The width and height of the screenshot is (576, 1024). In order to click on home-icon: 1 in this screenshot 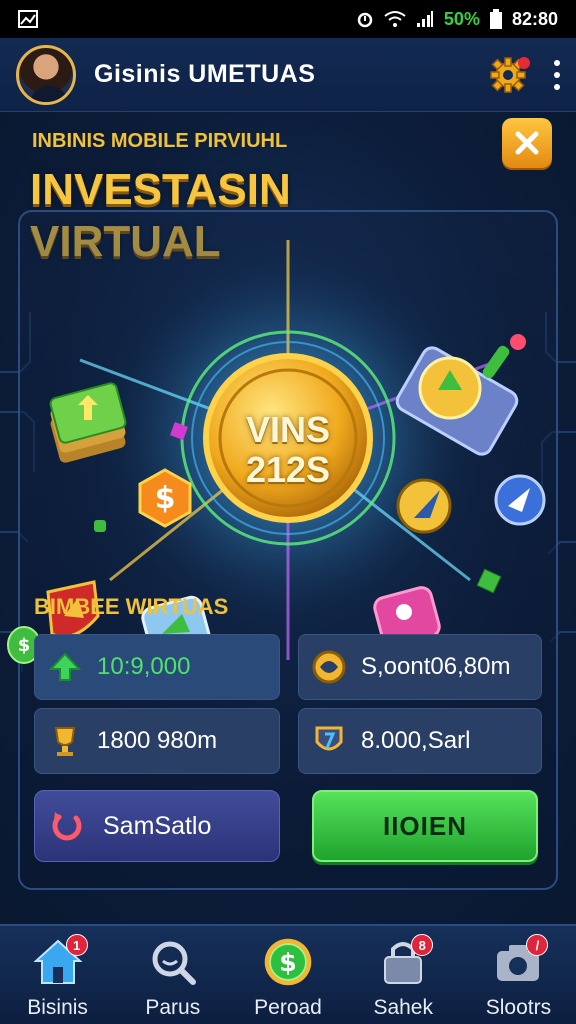, I will do `click(60, 961)`.